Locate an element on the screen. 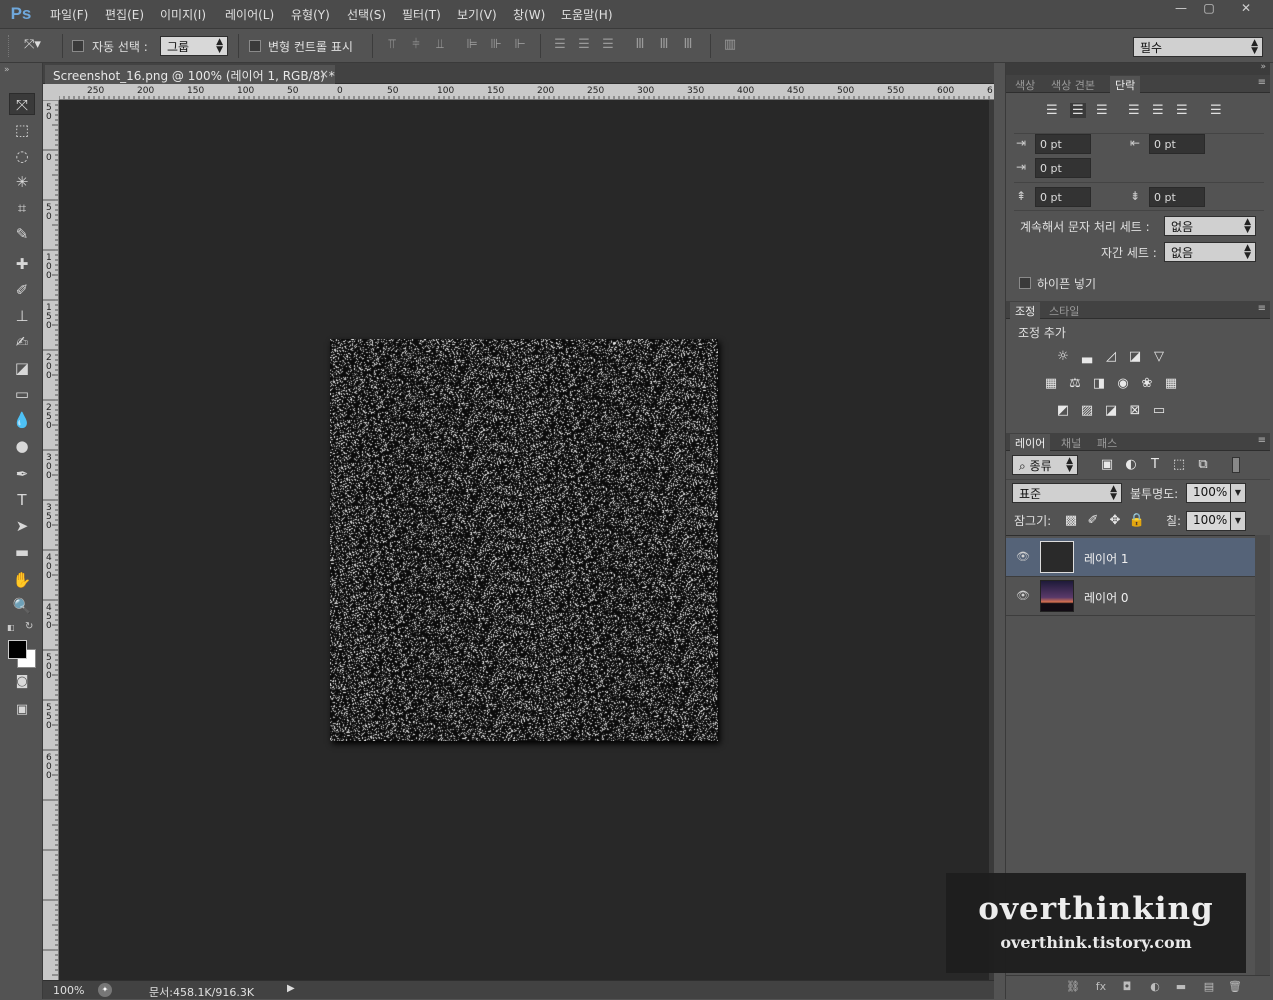  dodge-tool-icon: ● is located at coordinates (22, 446).